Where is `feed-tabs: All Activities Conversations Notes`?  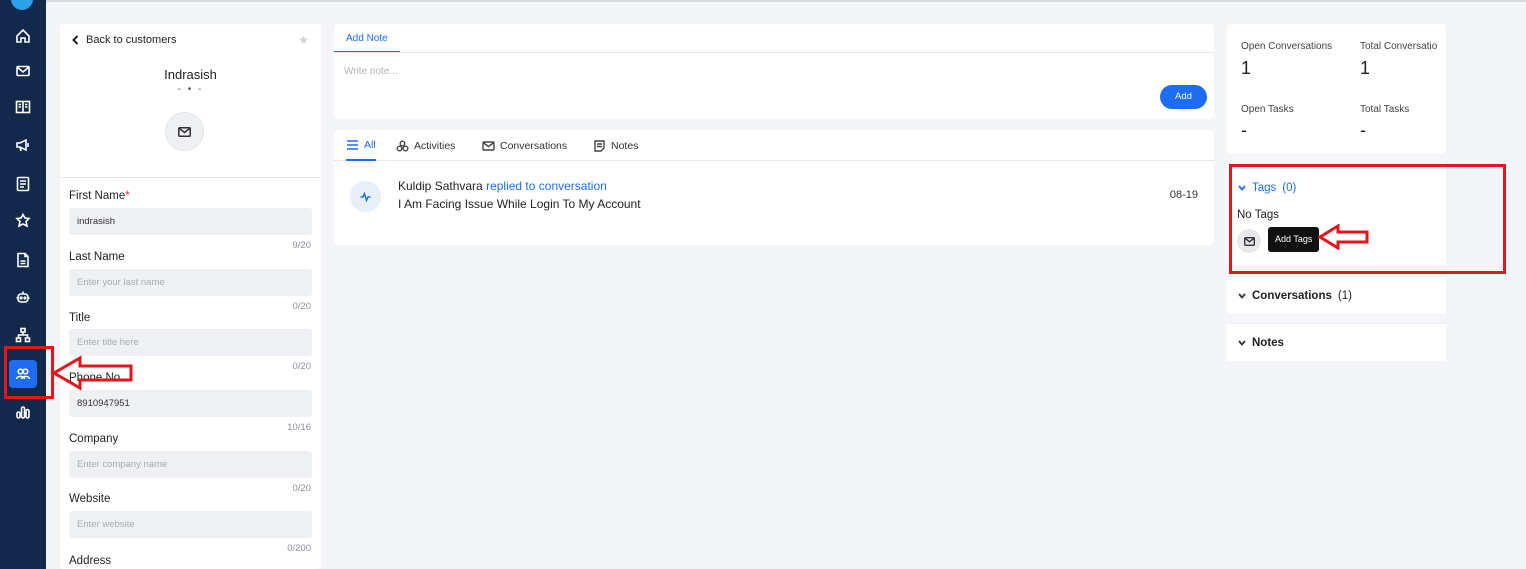 feed-tabs: All Activities Conversations Notes is located at coordinates (774, 145).